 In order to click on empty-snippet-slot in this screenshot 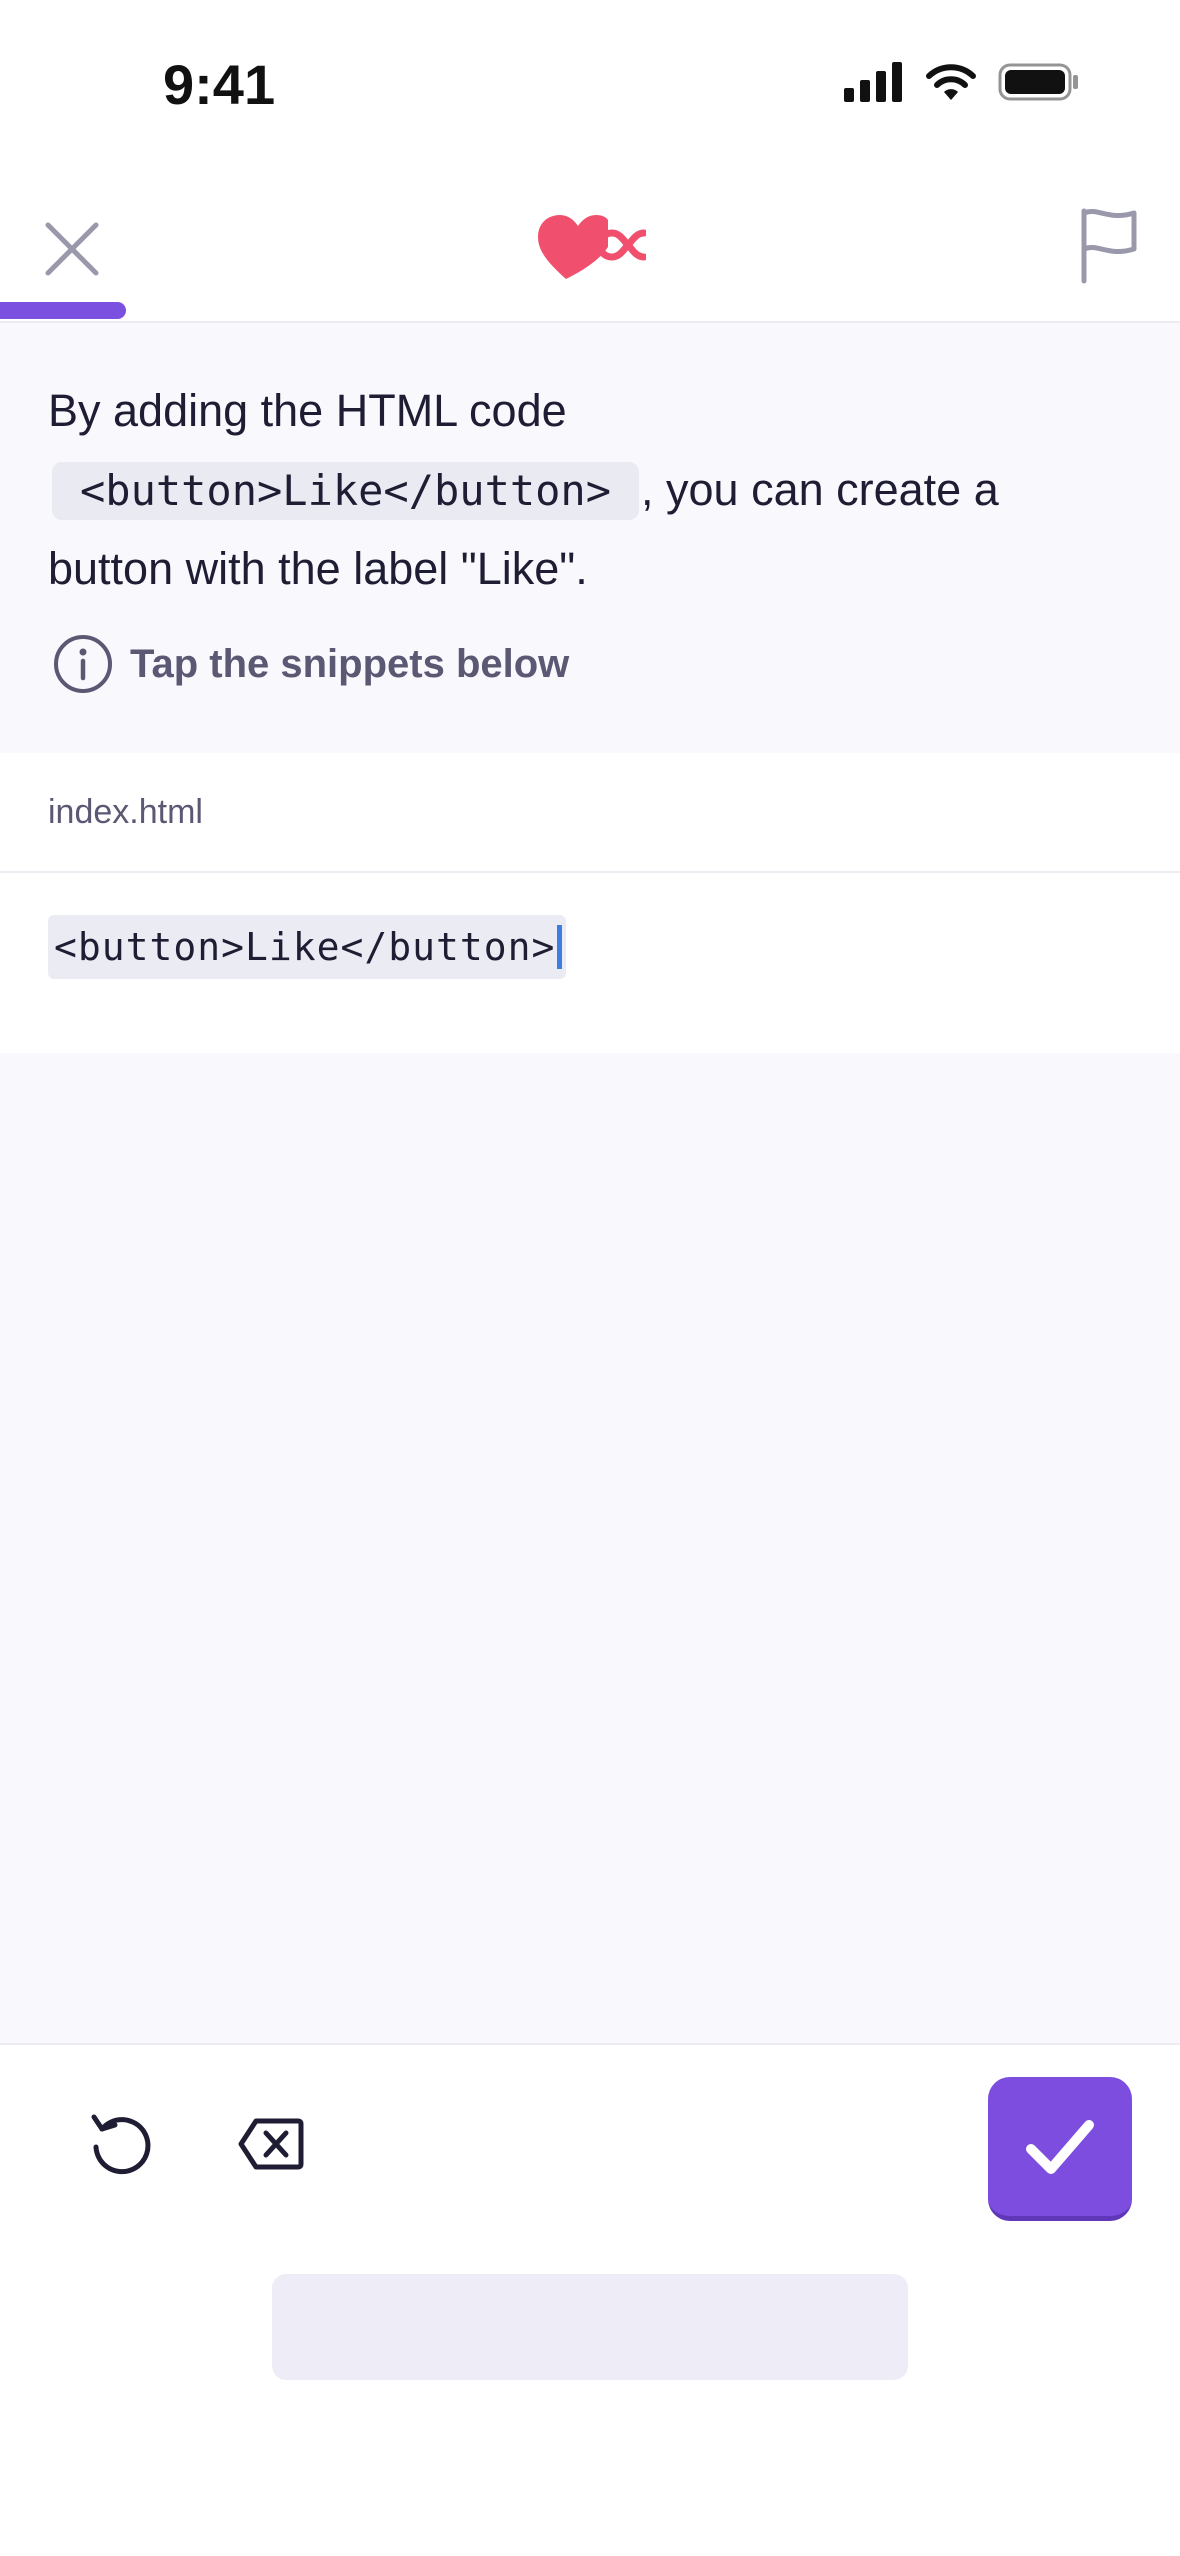, I will do `click(590, 2327)`.